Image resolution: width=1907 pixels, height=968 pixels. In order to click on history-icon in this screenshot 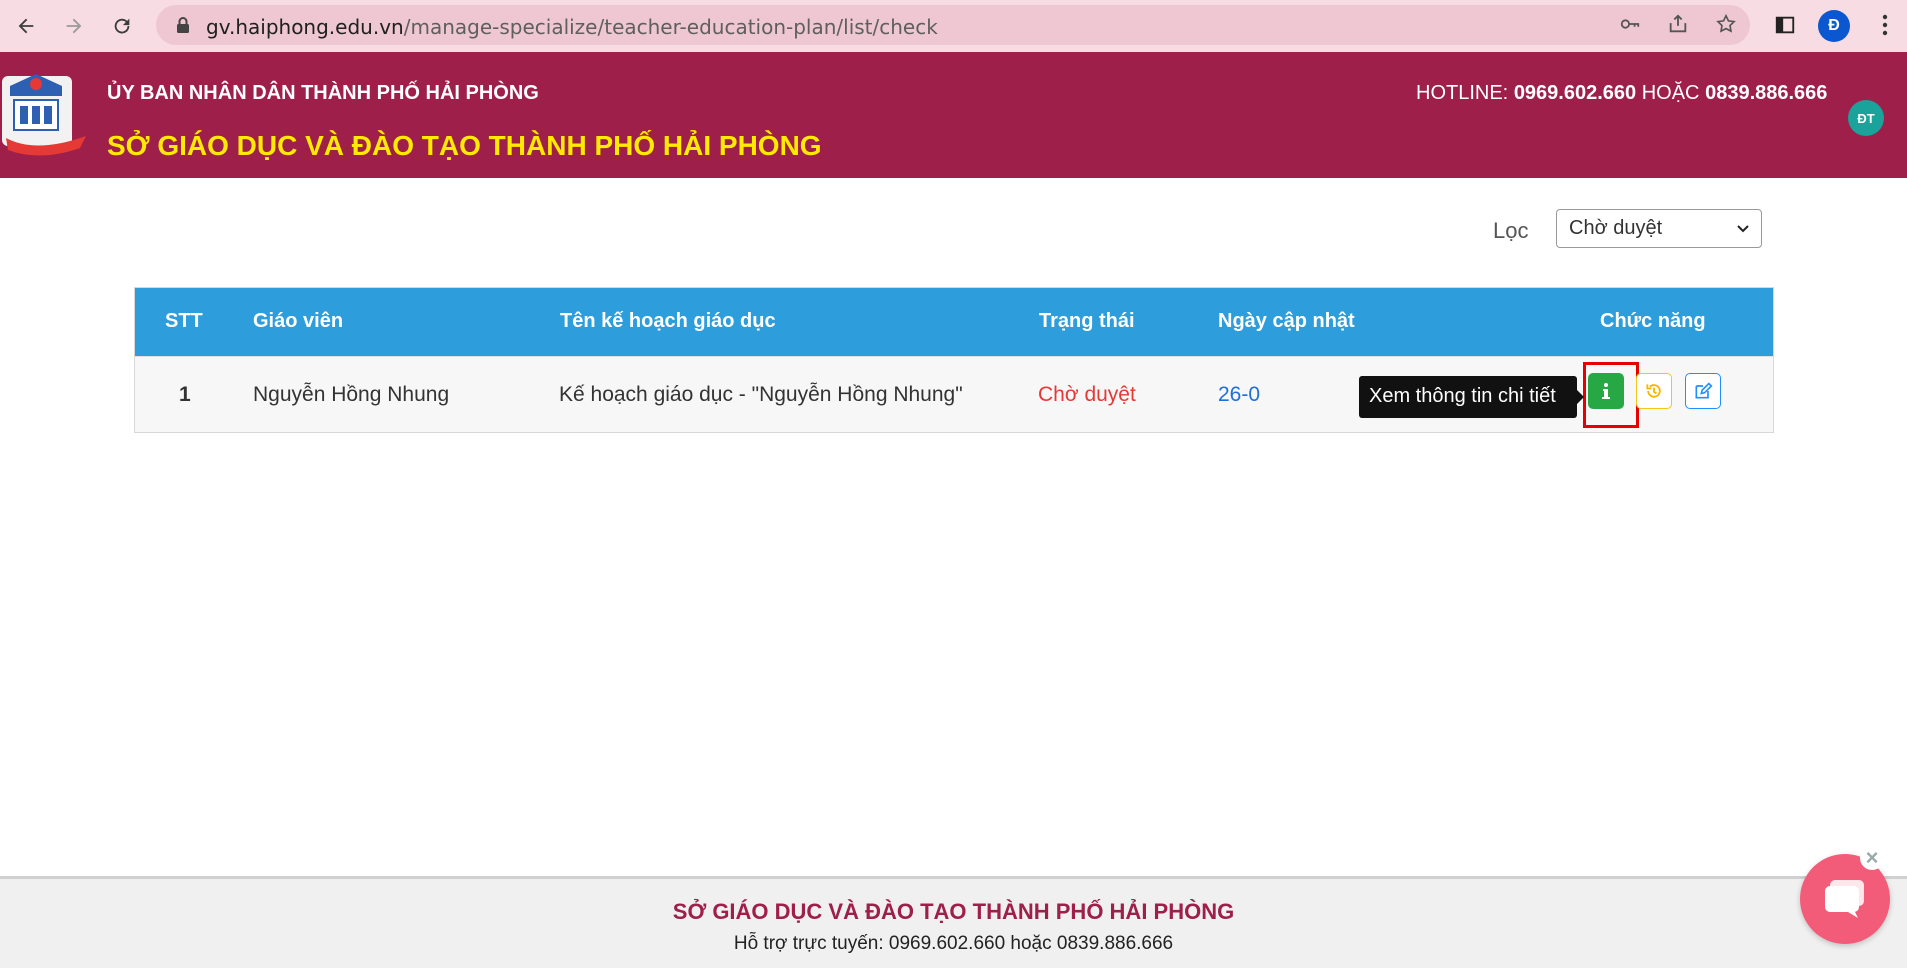, I will do `click(1653, 391)`.